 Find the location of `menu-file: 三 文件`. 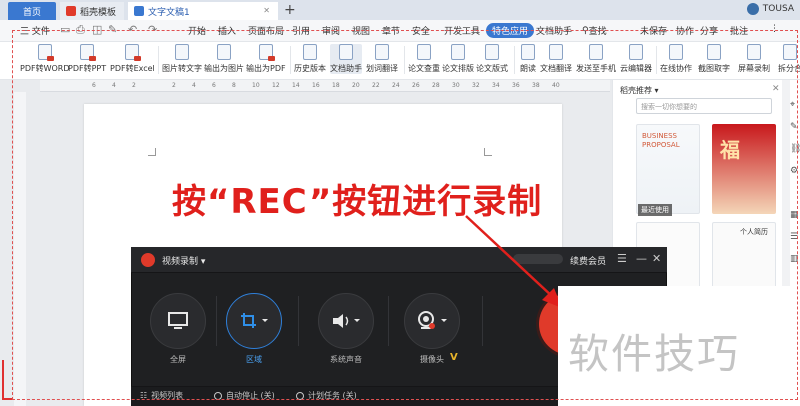

menu-file: 三 文件 is located at coordinates (35, 30).